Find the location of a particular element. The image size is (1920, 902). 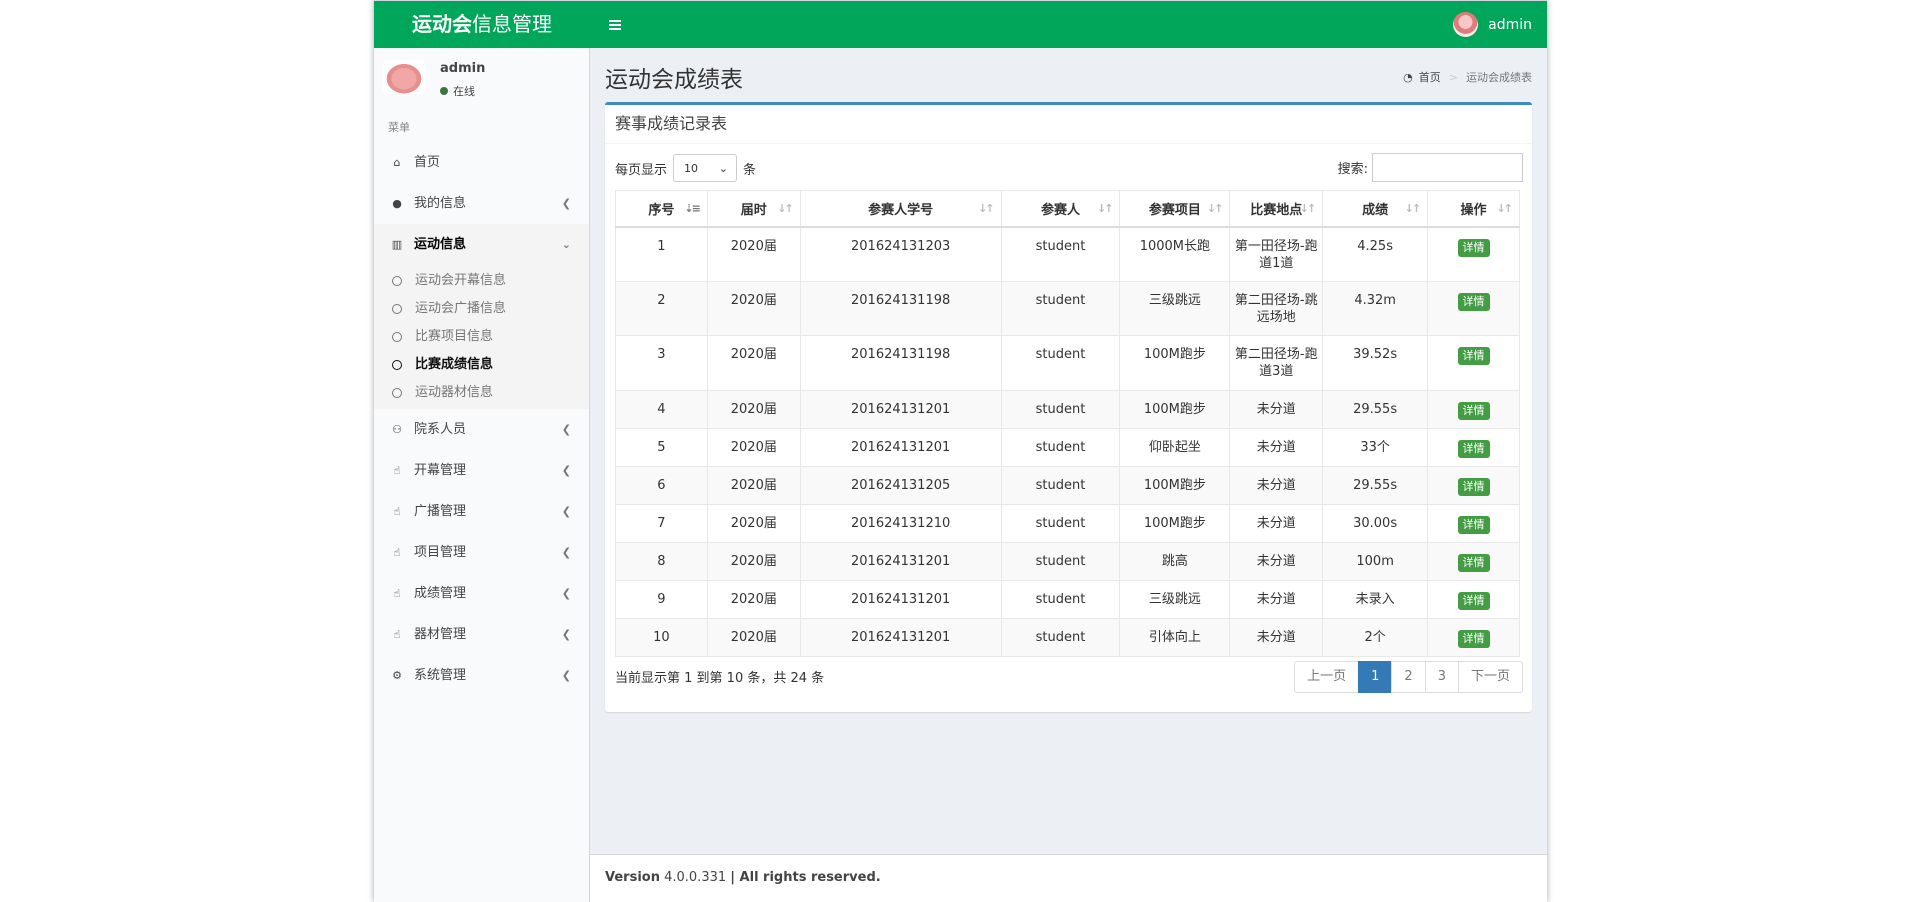

sidebar-subitem-broadcast: 运动会广播信息 is located at coordinates (481, 309).